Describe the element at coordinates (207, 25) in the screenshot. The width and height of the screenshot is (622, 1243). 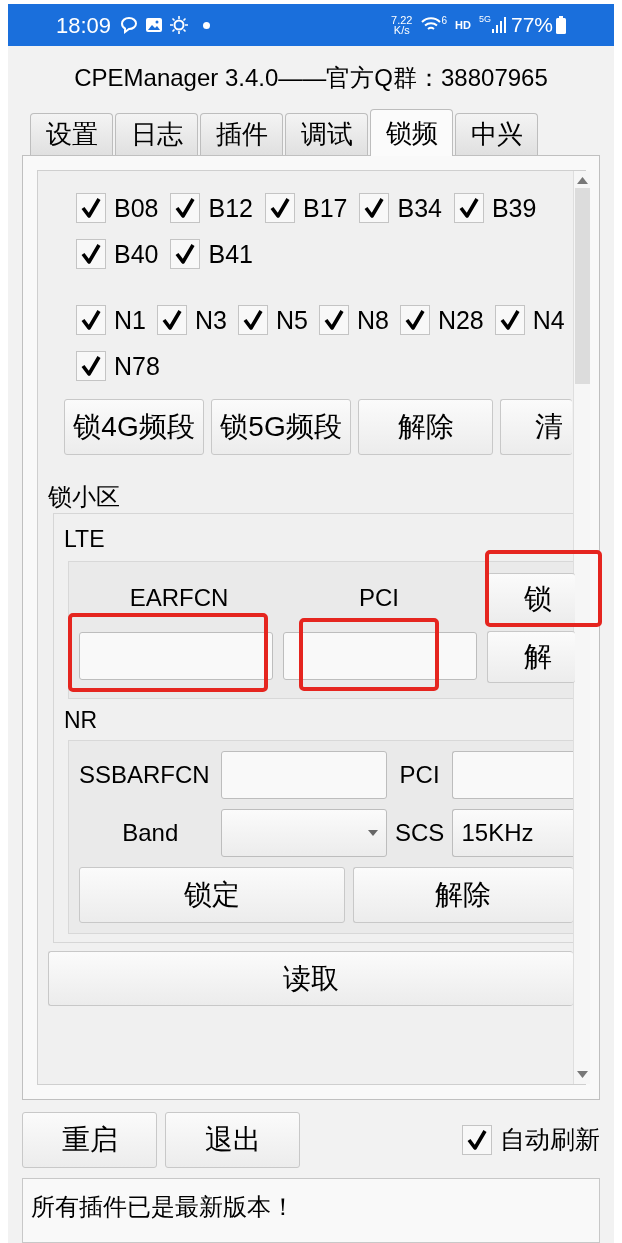
I see `dot-icon` at that location.